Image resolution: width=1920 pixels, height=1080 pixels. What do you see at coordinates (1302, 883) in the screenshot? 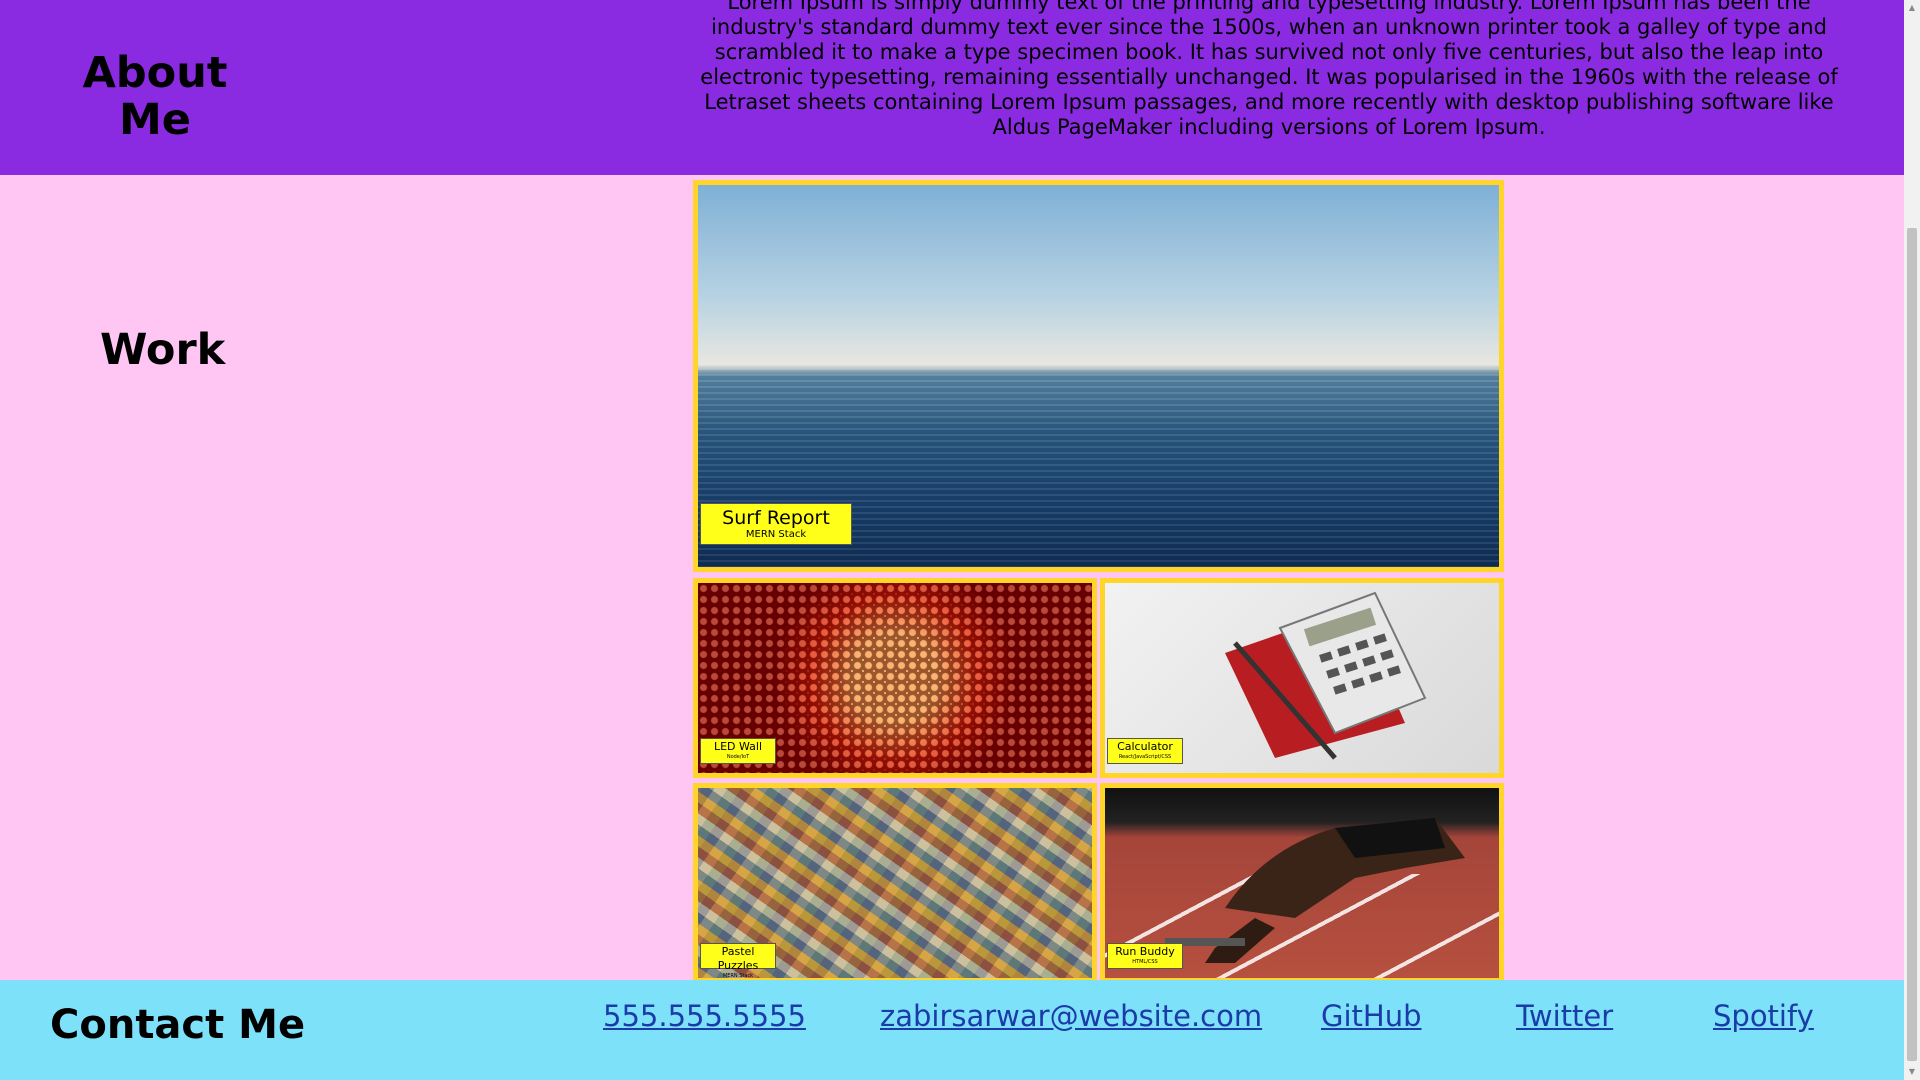
I see `project-card-run-buddy: Run Buddy HTML/CSS` at bounding box center [1302, 883].